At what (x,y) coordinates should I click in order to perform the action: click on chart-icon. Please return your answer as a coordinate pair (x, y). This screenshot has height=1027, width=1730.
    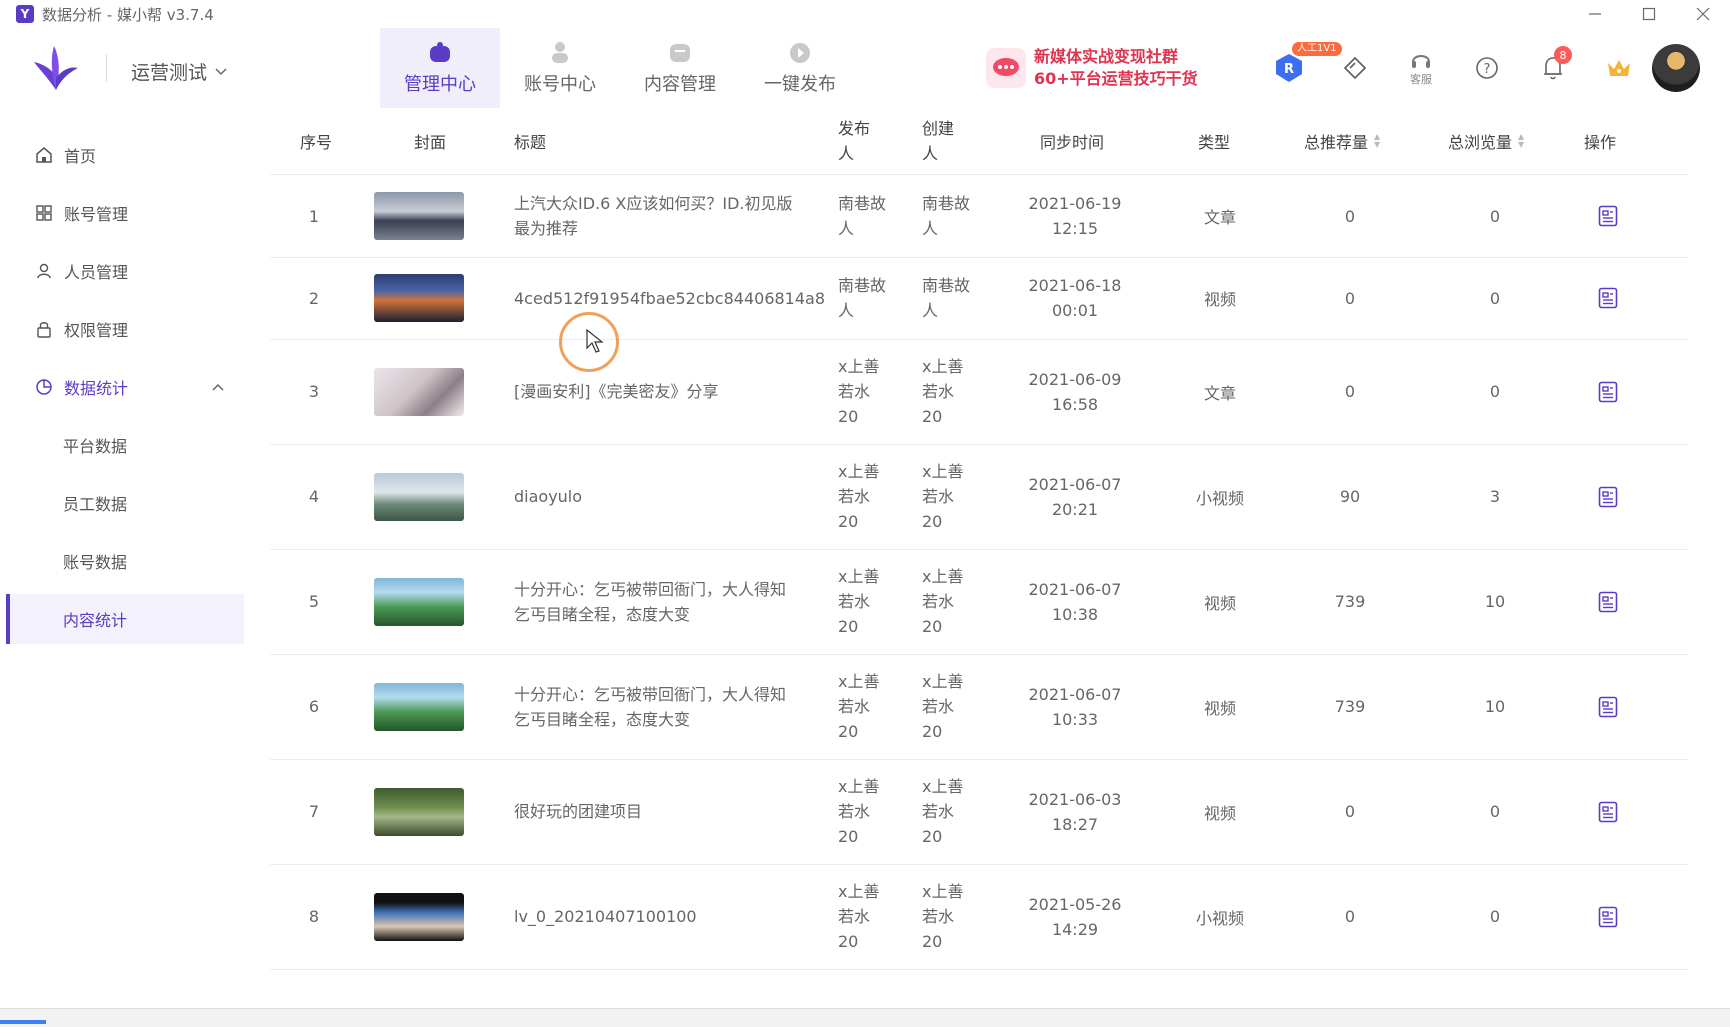
    Looking at the image, I should click on (44, 387).